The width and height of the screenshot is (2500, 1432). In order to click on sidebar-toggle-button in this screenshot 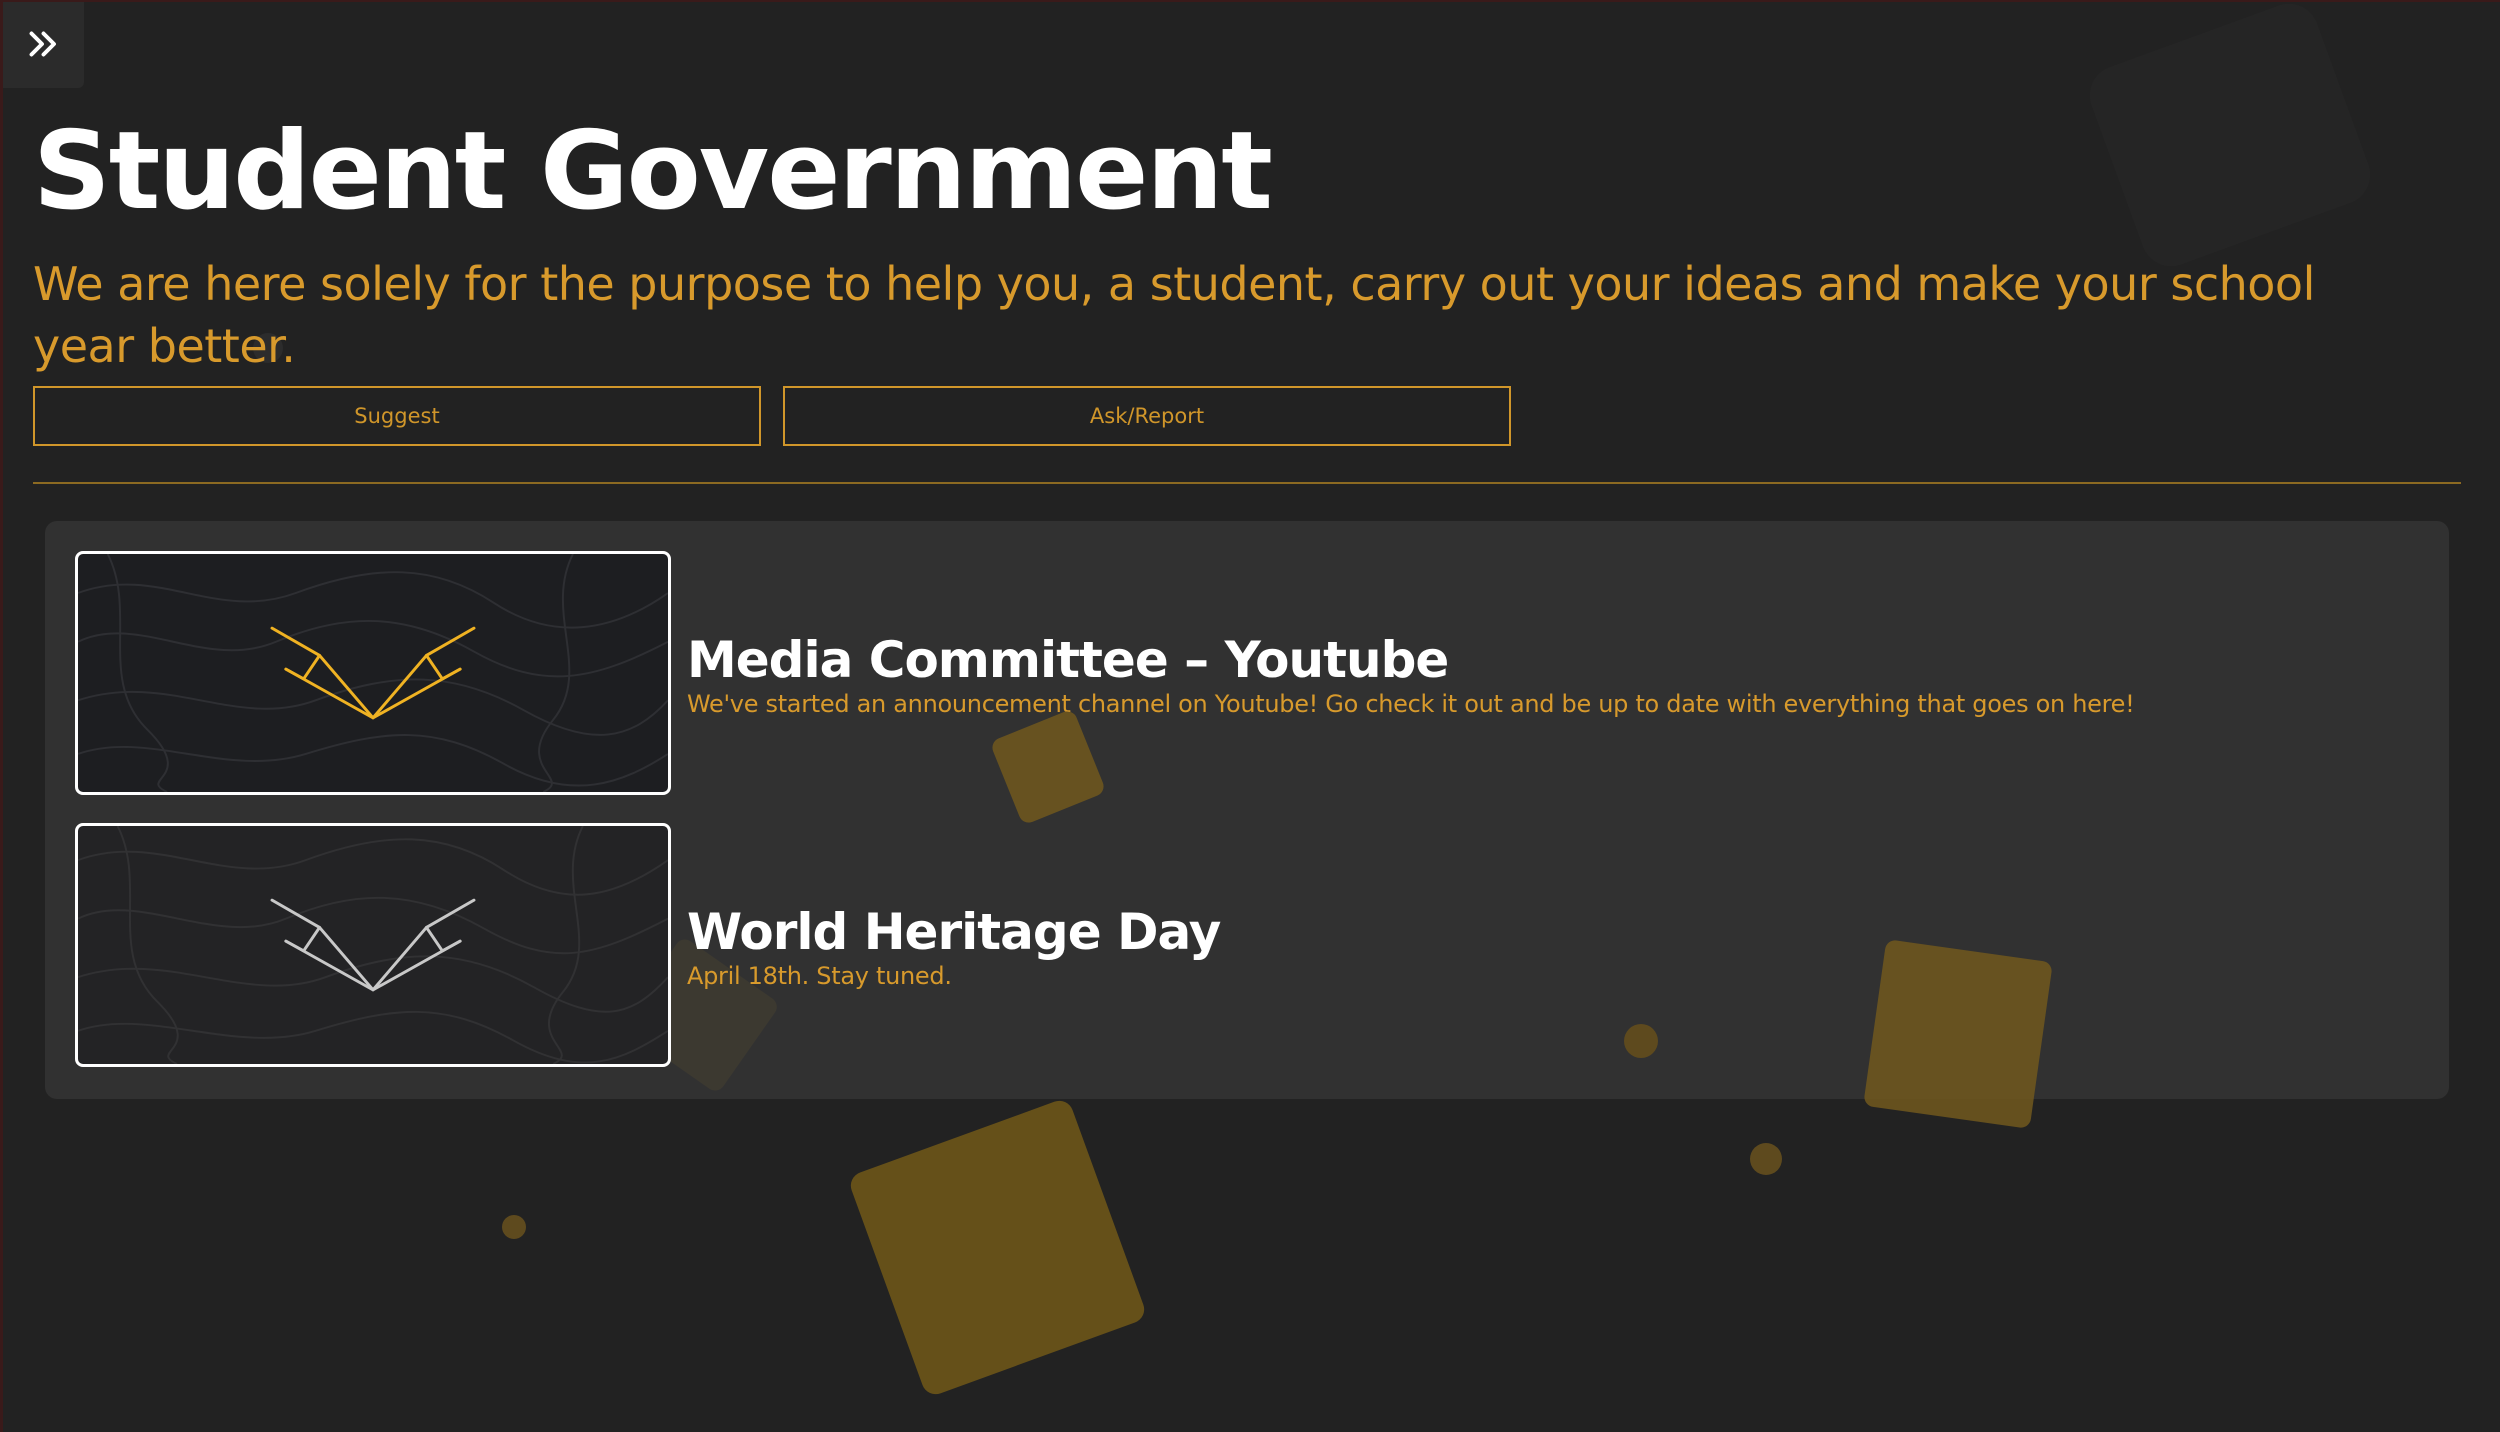, I will do `click(42, 44)`.